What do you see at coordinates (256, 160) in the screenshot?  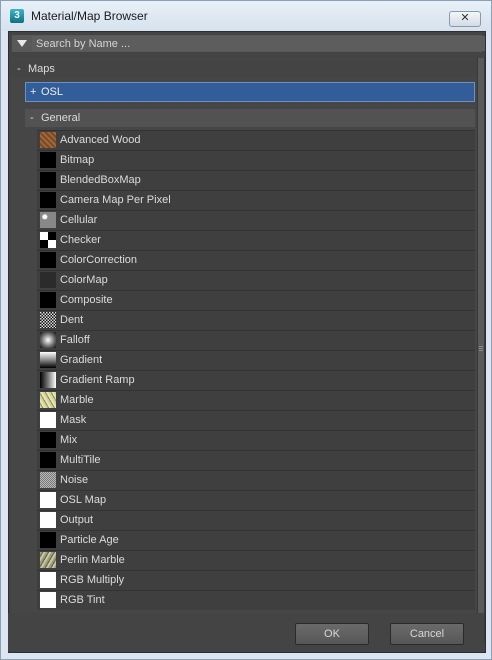 I see `map-list-item: Bitmap` at bounding box center [256, 160].